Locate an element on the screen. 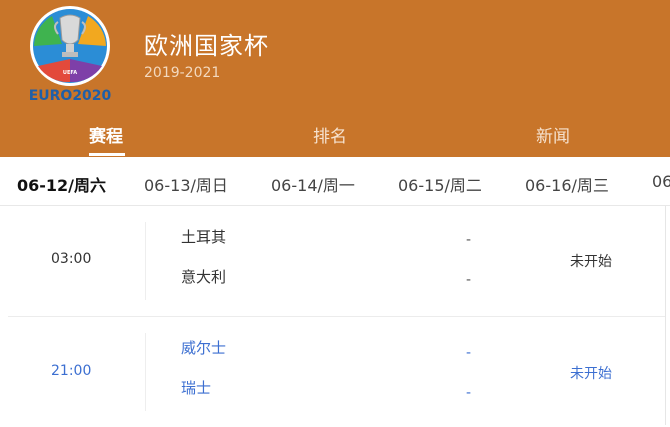 The height and width of the screenshot is (427, 670). tab-schedule: 赛程 is located at coordinates (106, 134).